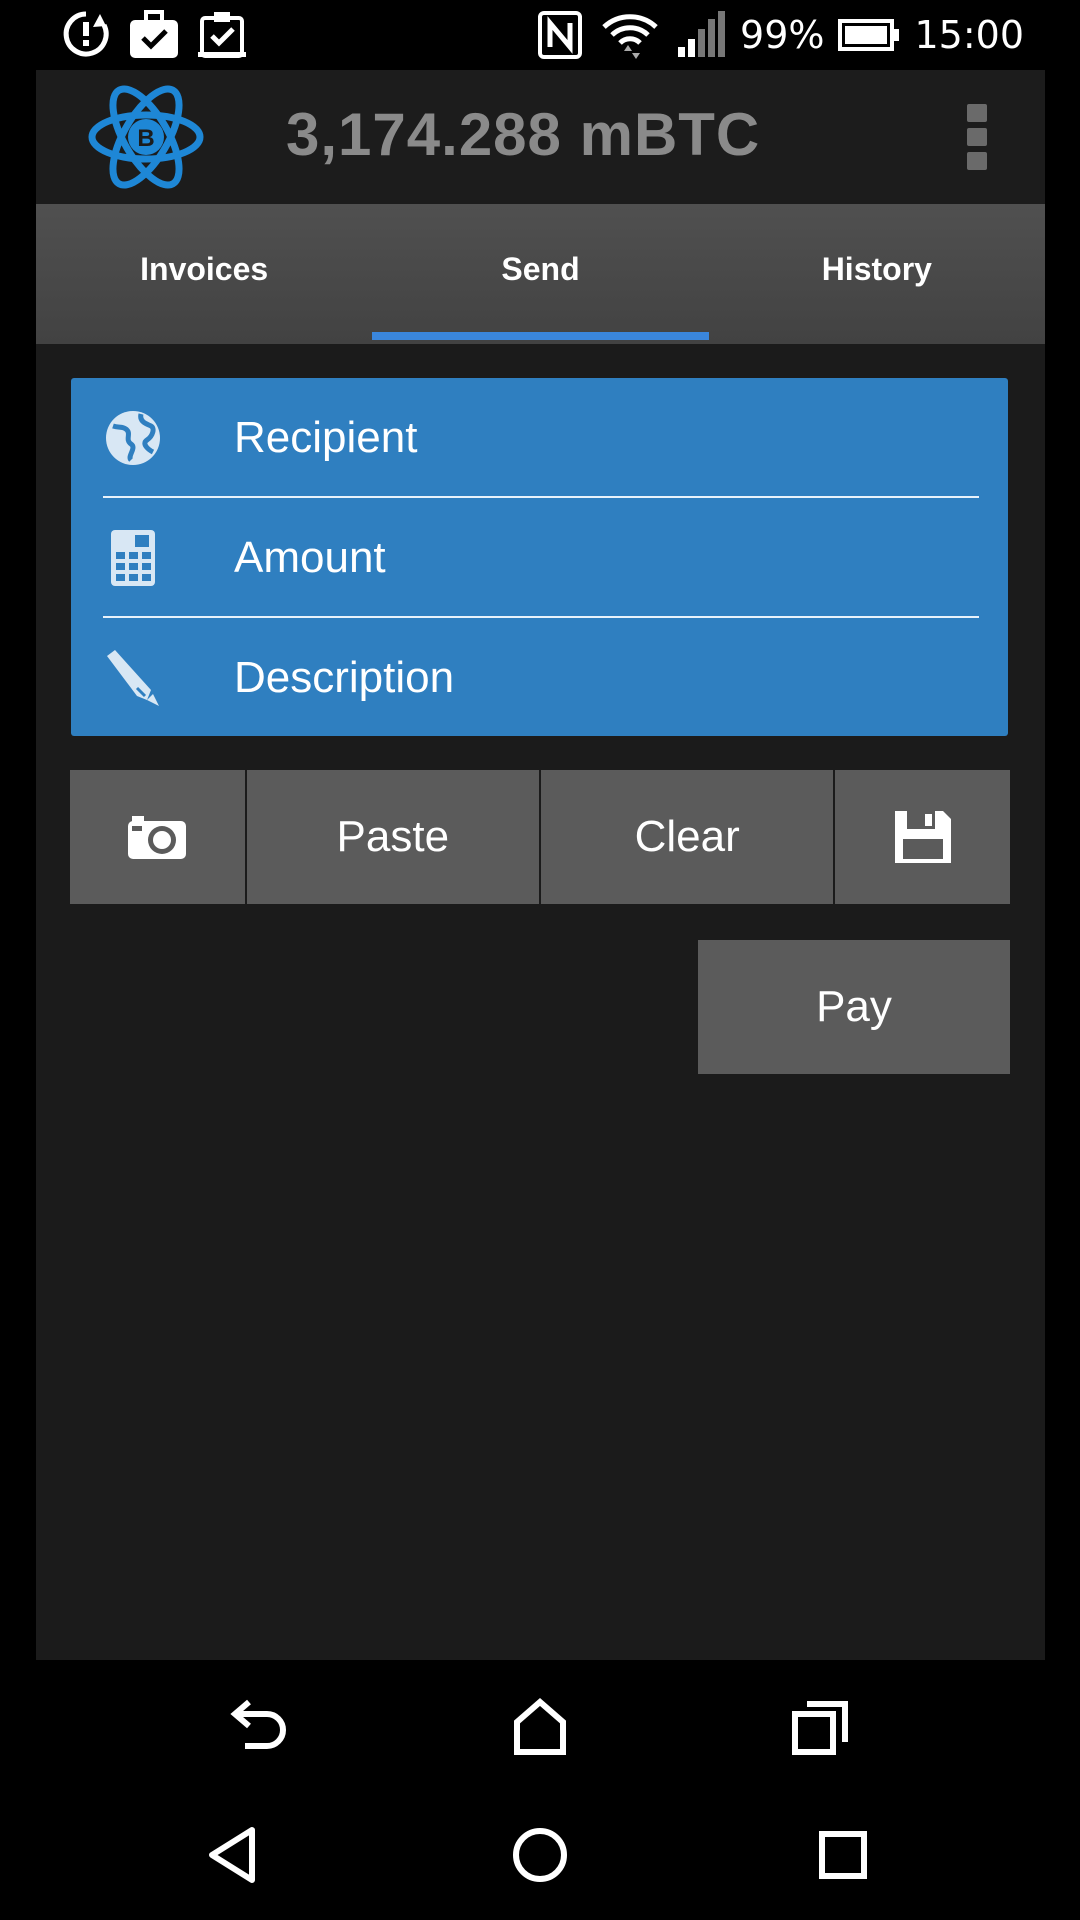 The height and width of the screenshot is (1920, 1080). I want to click on recents-square-icon, so click(843, 1855).